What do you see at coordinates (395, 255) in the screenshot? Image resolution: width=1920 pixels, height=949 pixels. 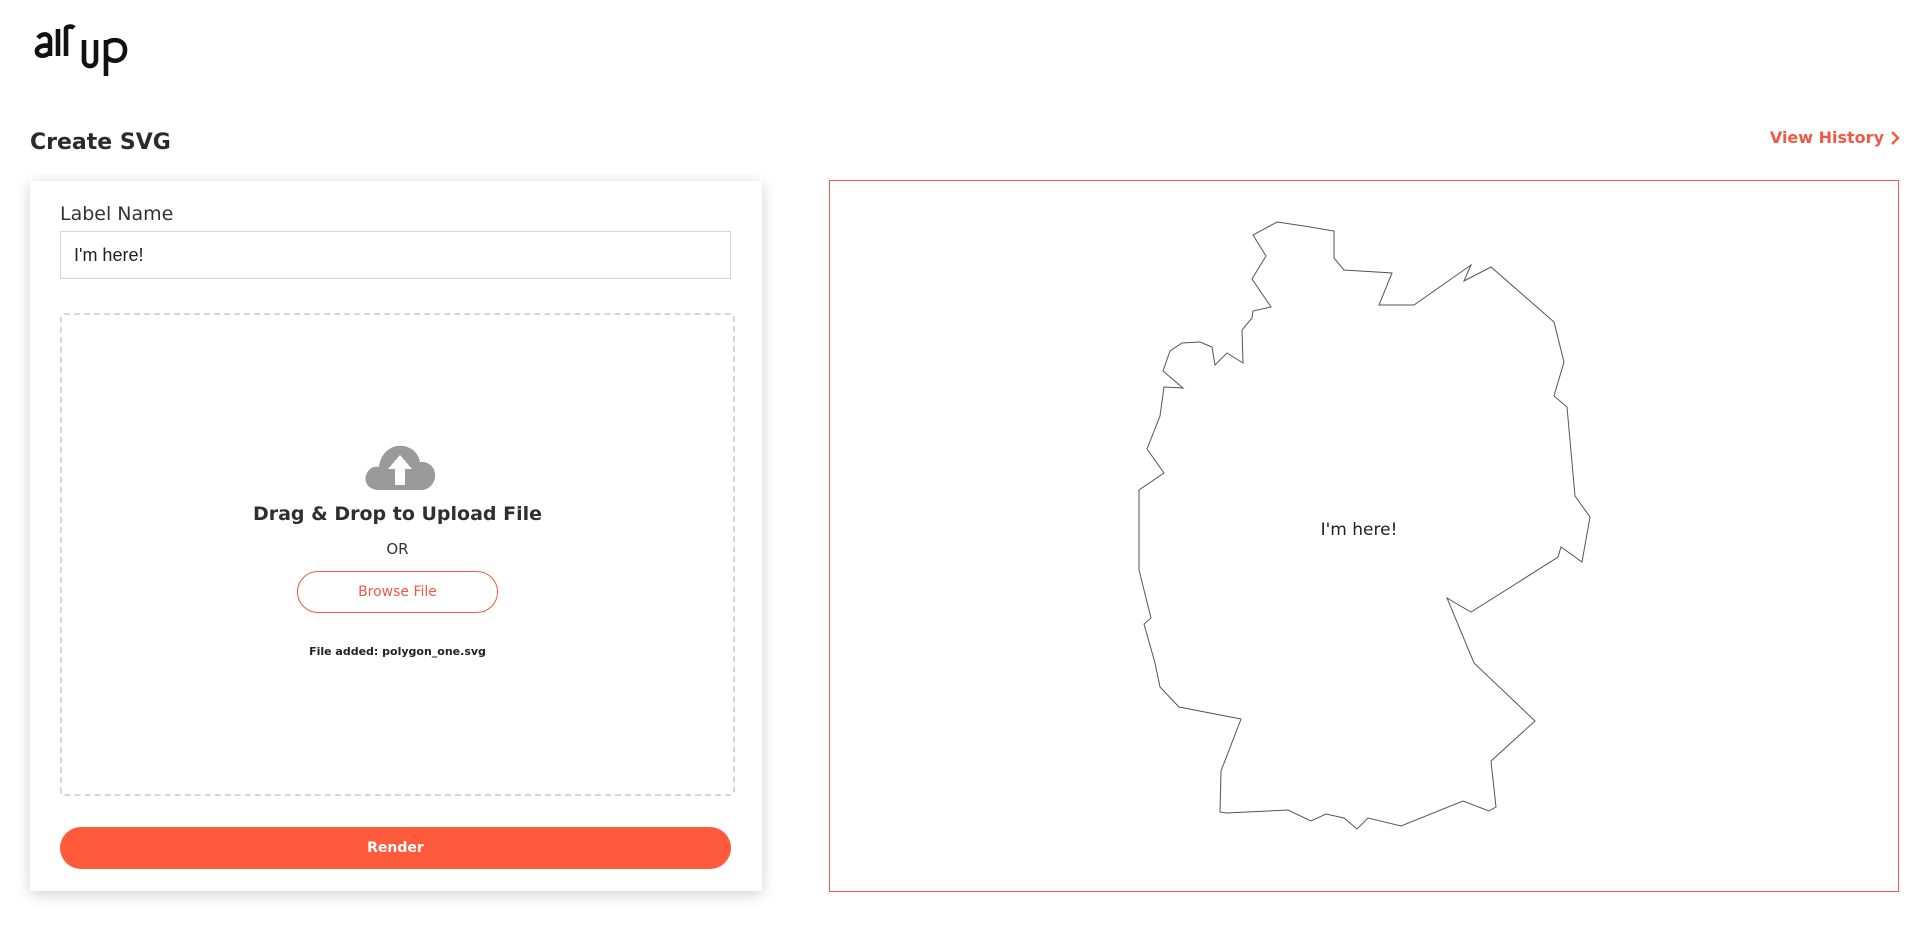 I see `label-name-input` at bounding box center [395, 255].